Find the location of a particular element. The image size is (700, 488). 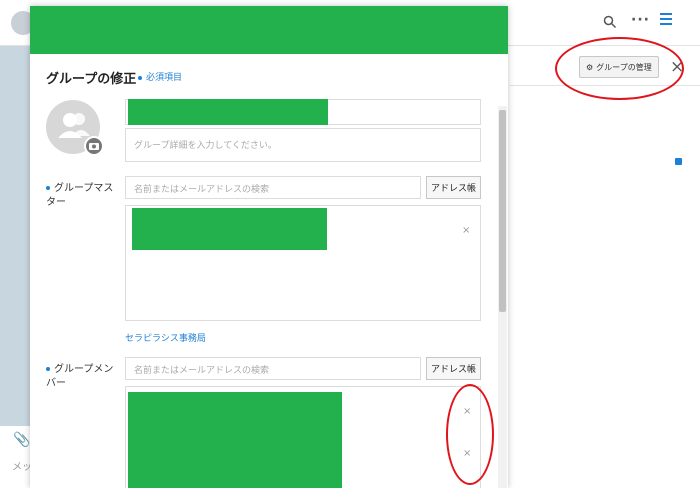

group-master-label-text: グループマスター is located at coordinates (80, 195).